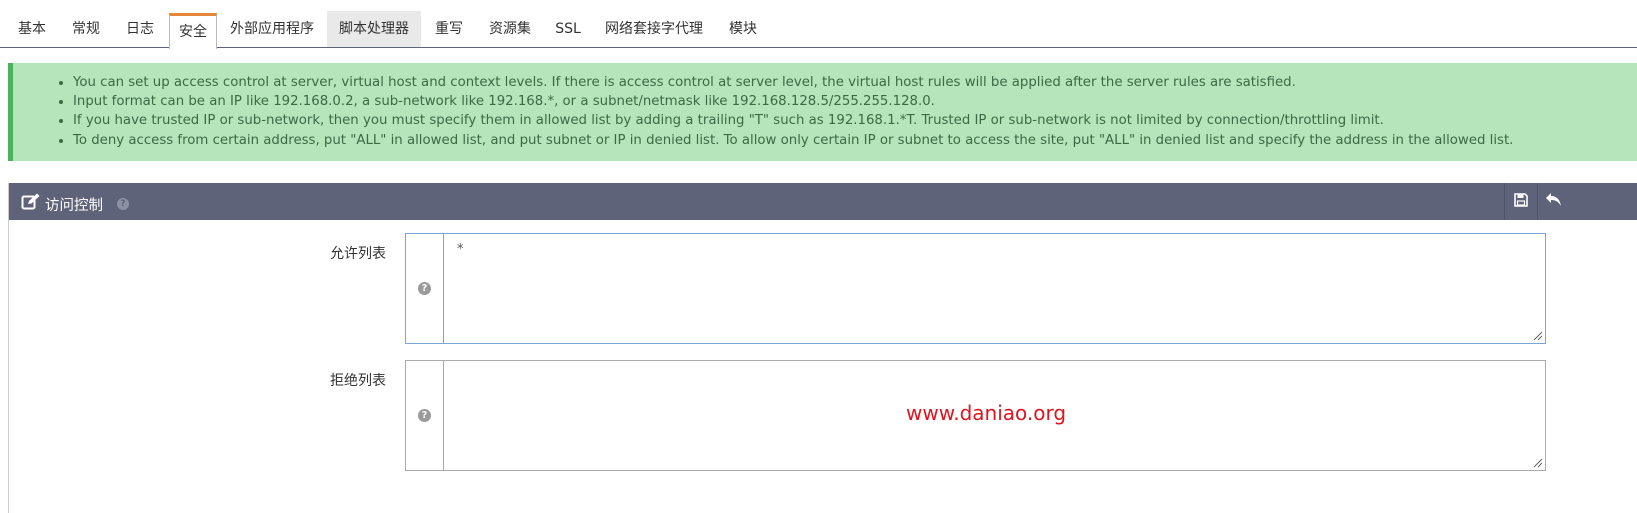  I want to click on watermark-text: www.daniao.org, so click(986, 413).